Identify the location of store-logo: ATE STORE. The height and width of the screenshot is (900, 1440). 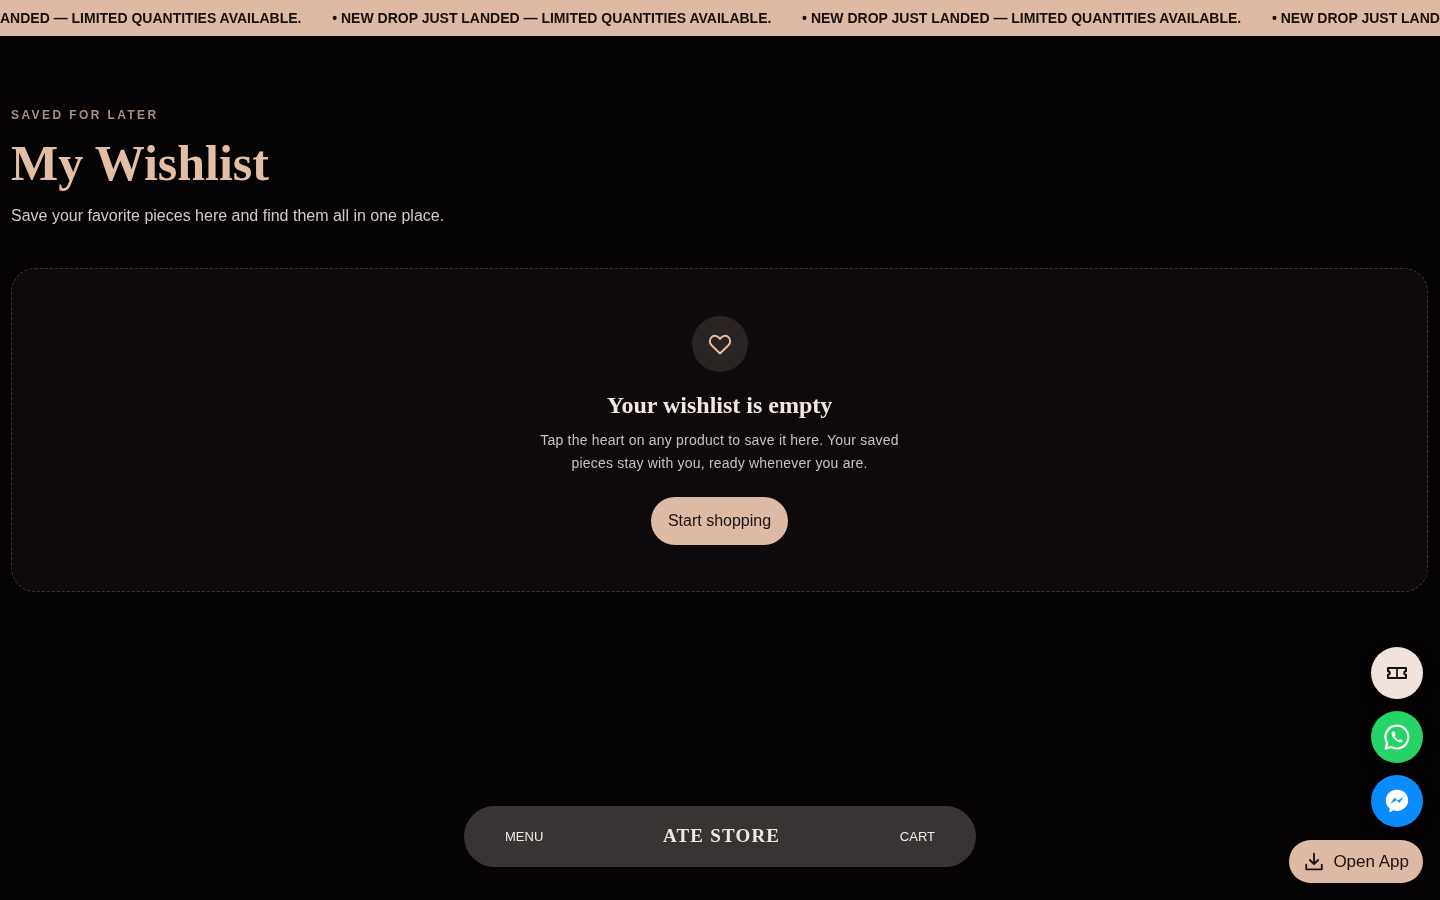
(721, 836).